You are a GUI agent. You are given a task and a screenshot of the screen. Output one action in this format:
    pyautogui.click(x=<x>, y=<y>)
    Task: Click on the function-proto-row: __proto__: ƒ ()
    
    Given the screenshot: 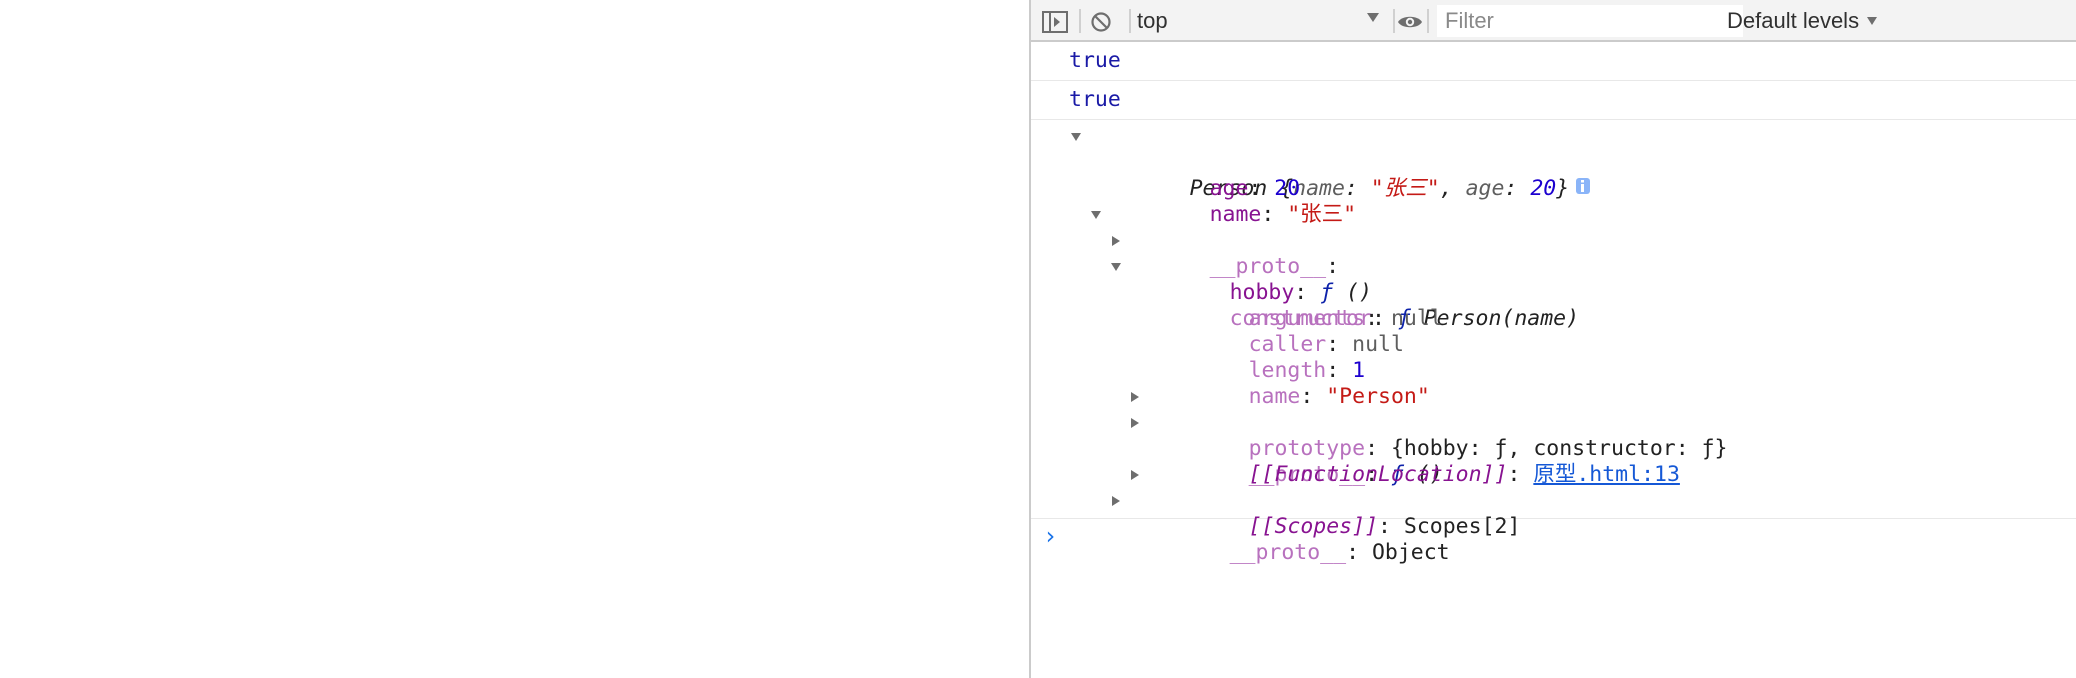 What is the action you would take?
    pyautogui.click(x=1553, y=448)
    